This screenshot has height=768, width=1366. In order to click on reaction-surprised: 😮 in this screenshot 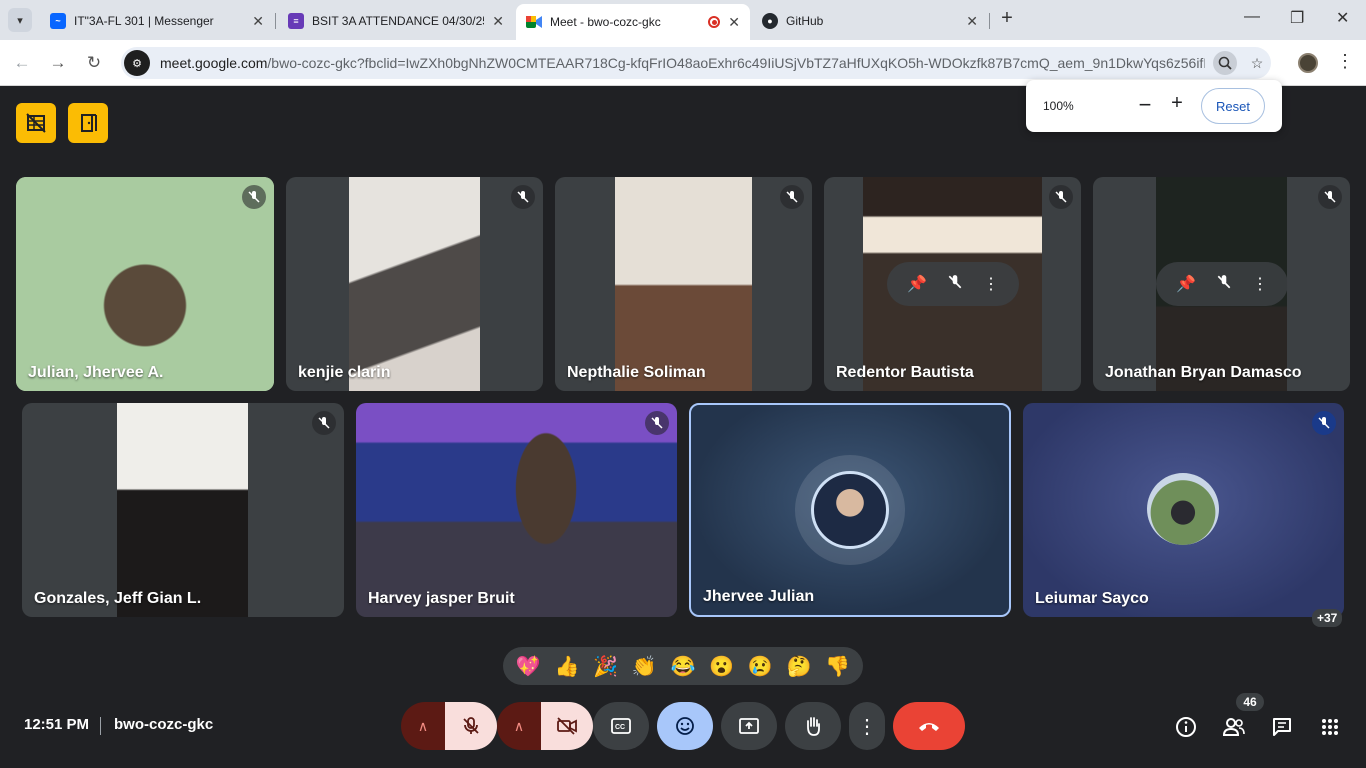, I will do `click(722, 666)`.